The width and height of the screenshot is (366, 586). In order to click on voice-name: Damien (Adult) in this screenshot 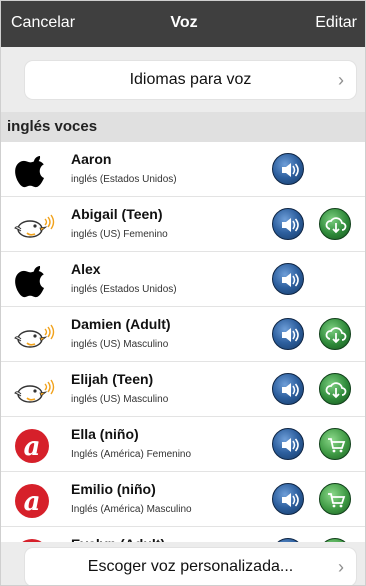, I will do `click(121, 324)`.